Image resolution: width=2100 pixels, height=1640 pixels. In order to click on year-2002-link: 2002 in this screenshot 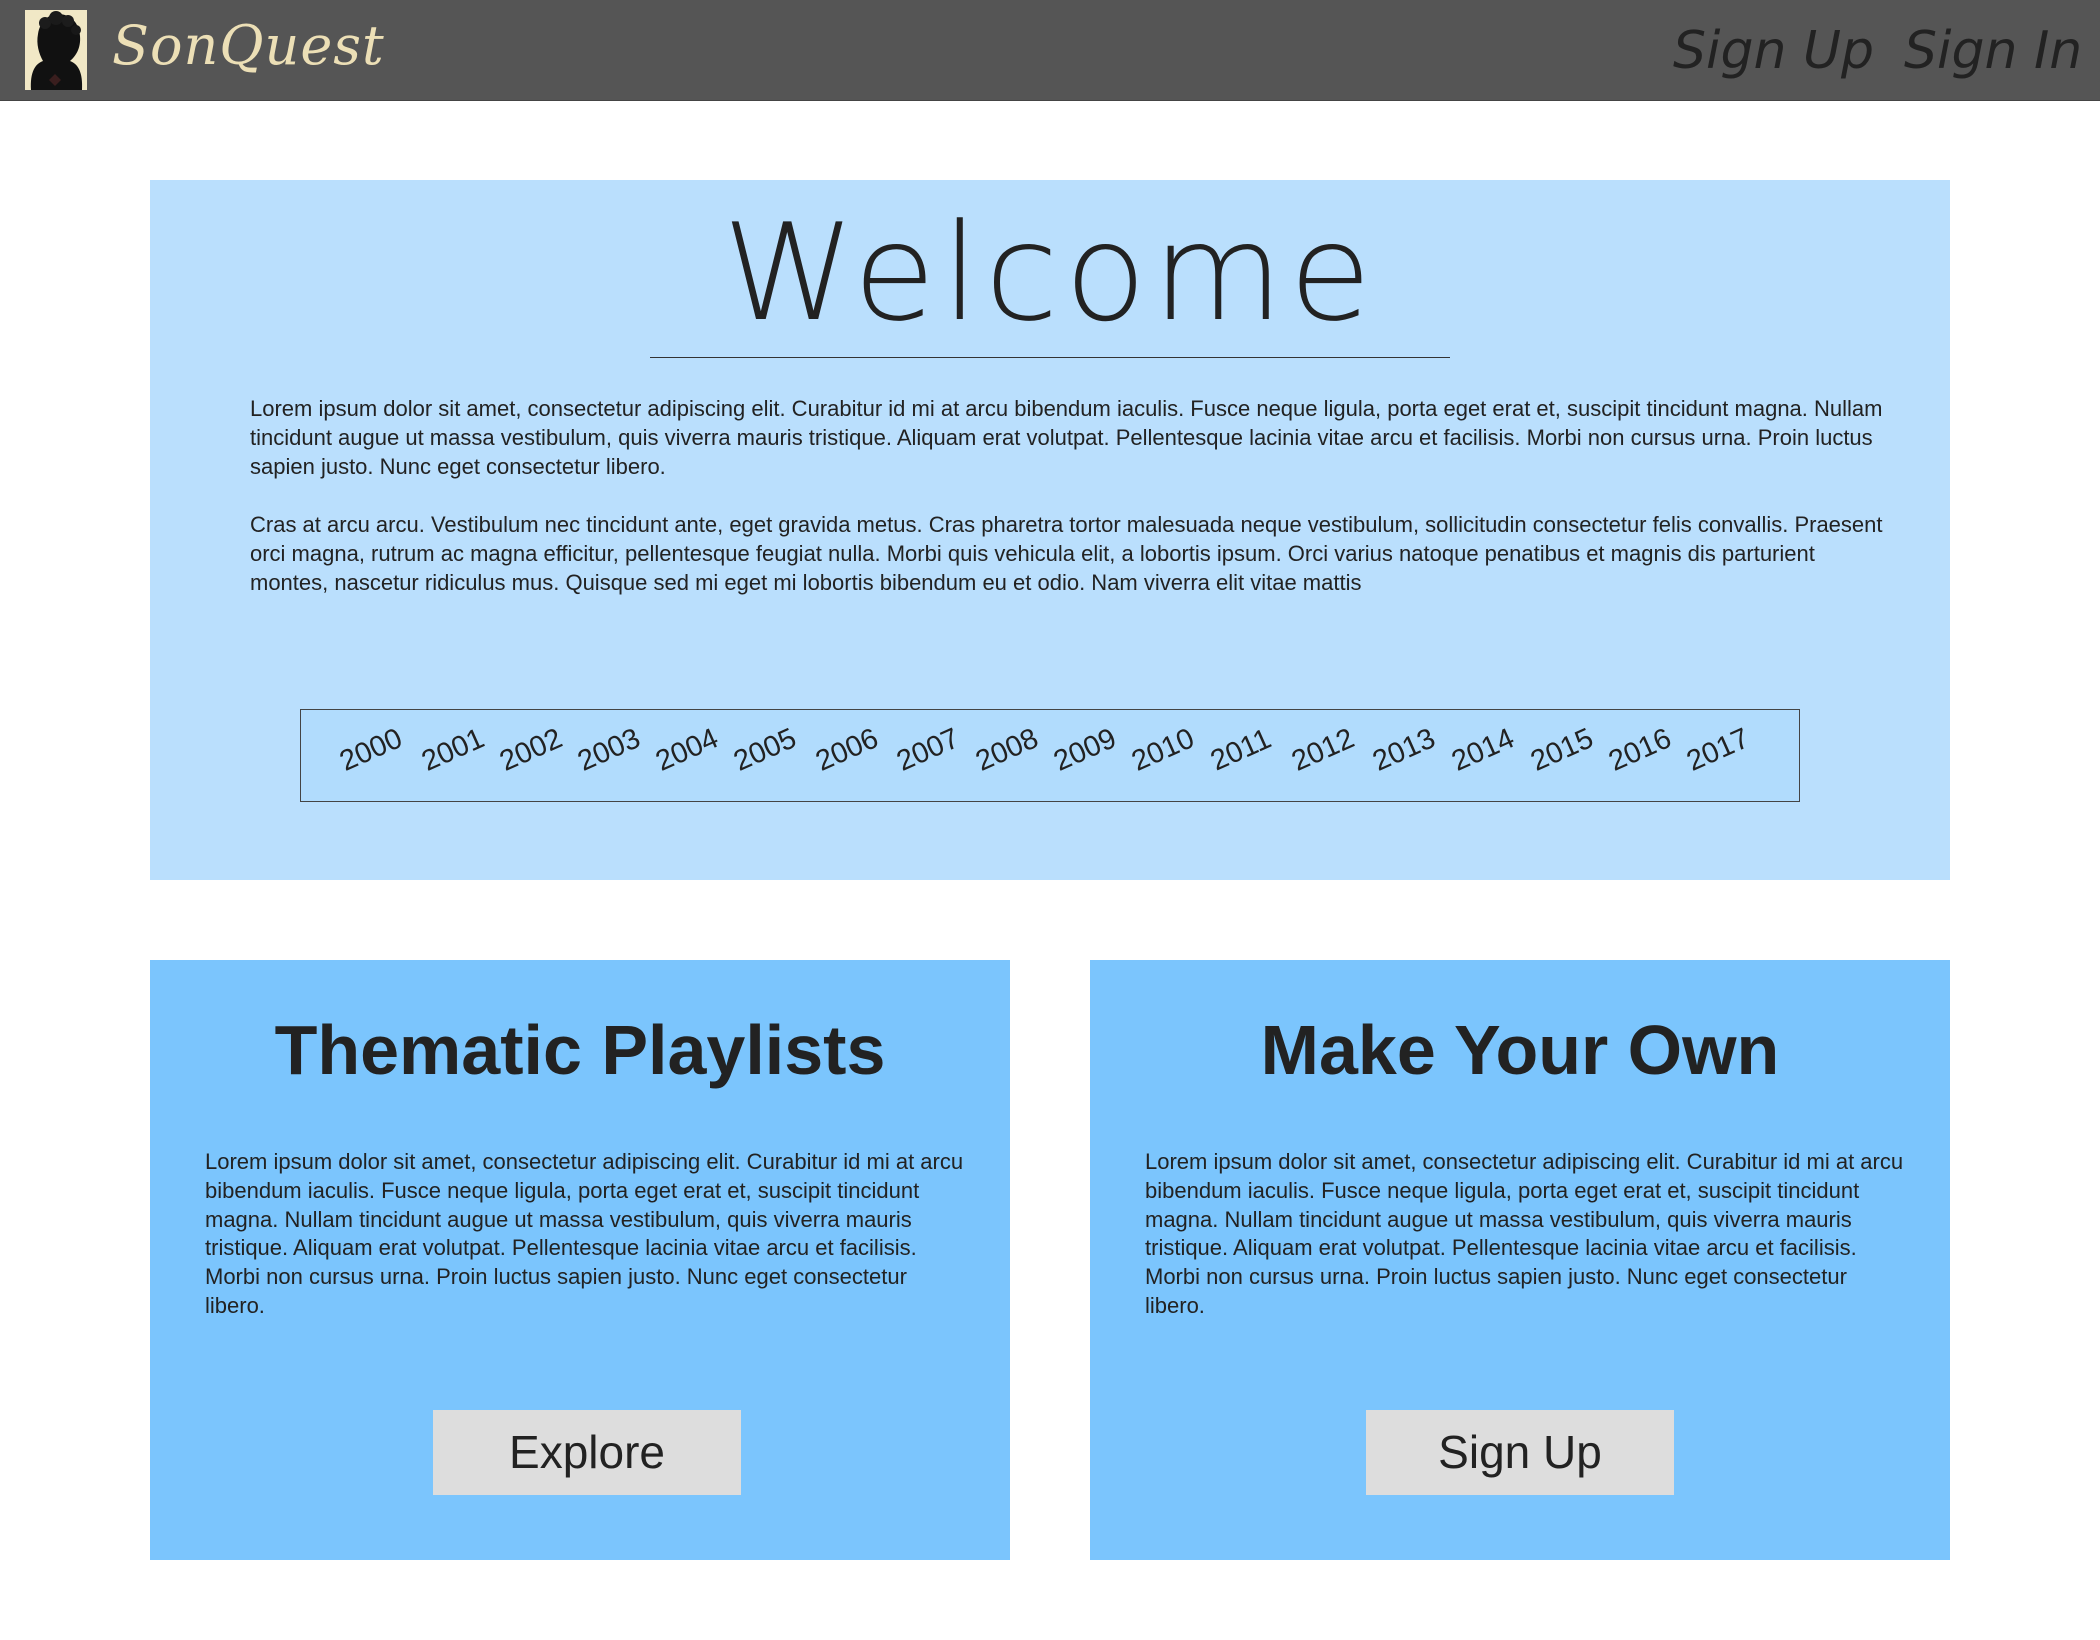, I will do `click(531, 749)`.